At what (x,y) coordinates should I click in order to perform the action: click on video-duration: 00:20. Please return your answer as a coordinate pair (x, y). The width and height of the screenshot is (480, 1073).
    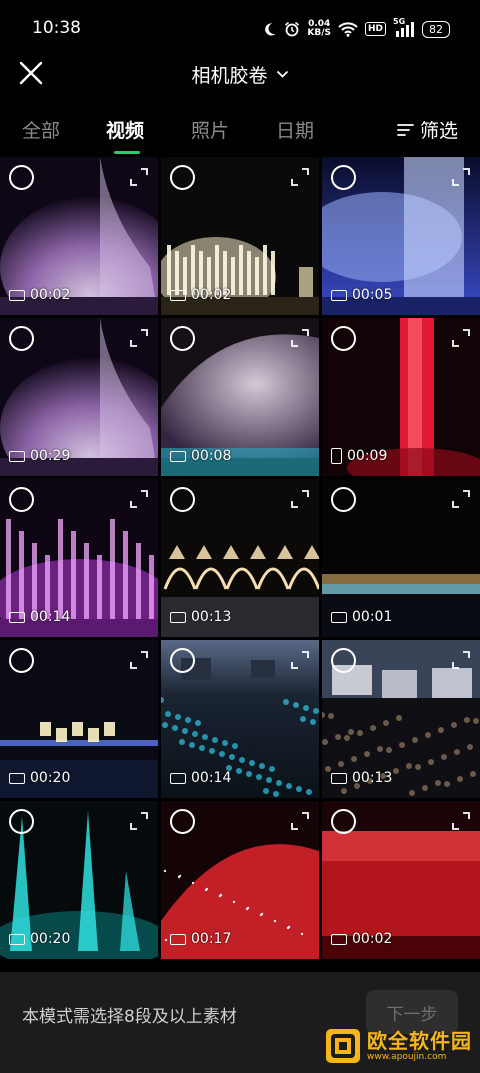
    Looking at the image, I should click on (39, 778).